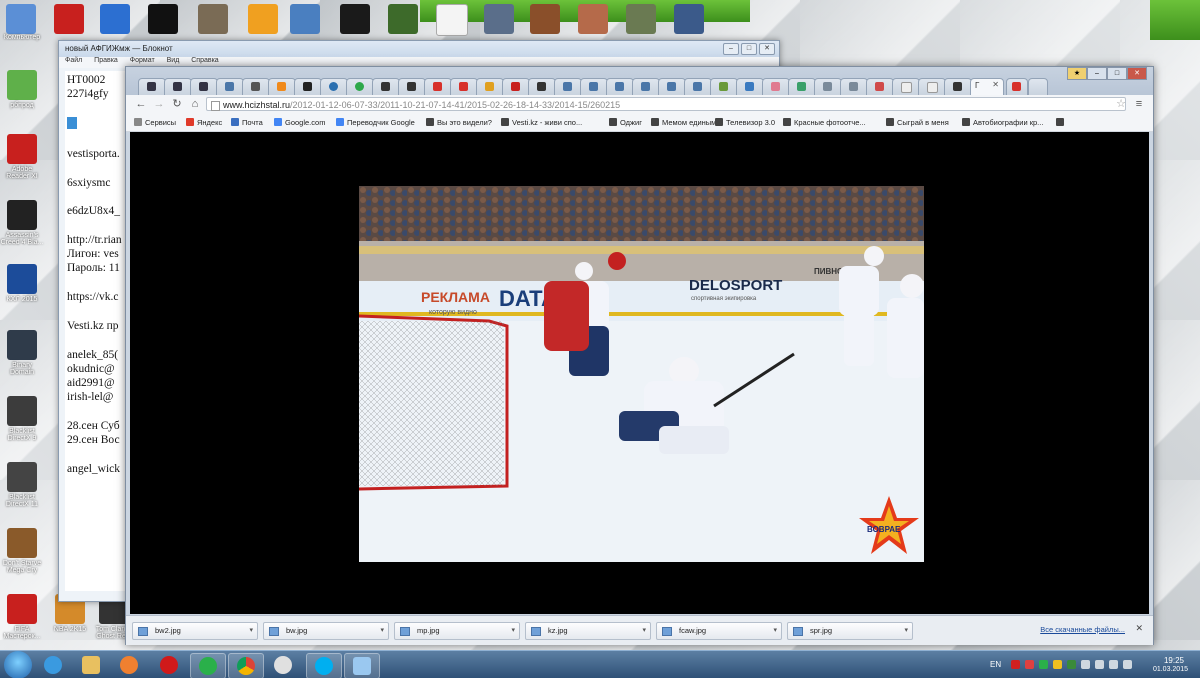 This screenshot has width=1200, height=678. What do you see at coordinates (73, 60) in the screenshot?
I see `menu-file: Файл` at bounding box center [73, 60].